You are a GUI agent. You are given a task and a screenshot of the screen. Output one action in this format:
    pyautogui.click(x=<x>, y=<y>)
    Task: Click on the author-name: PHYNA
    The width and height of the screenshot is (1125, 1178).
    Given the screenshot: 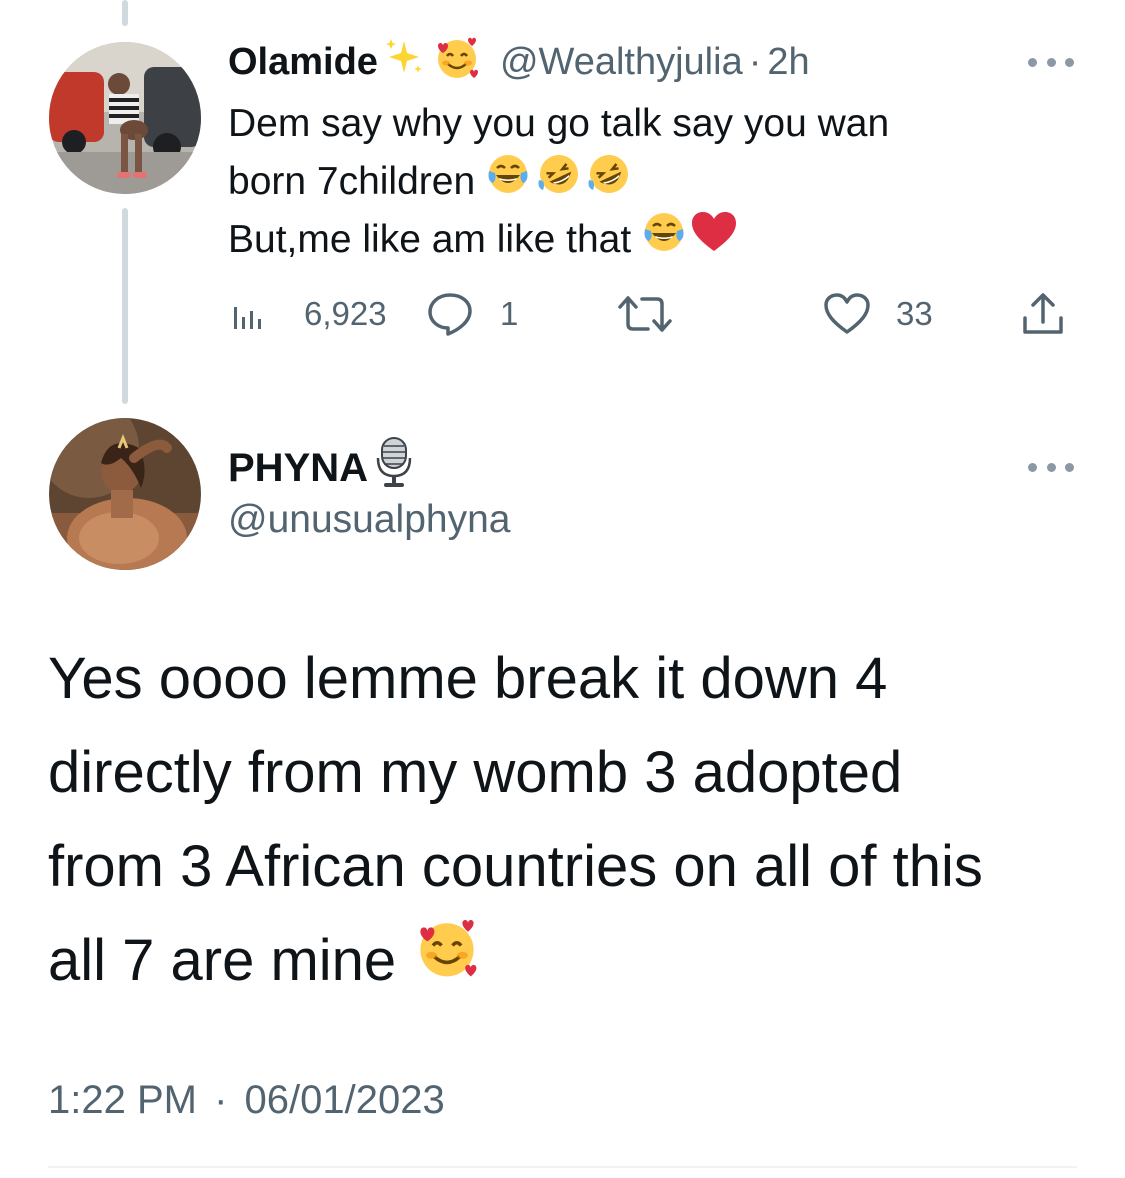 What is the action you would take?
    pyautogui.click(x=298, y=468)
    